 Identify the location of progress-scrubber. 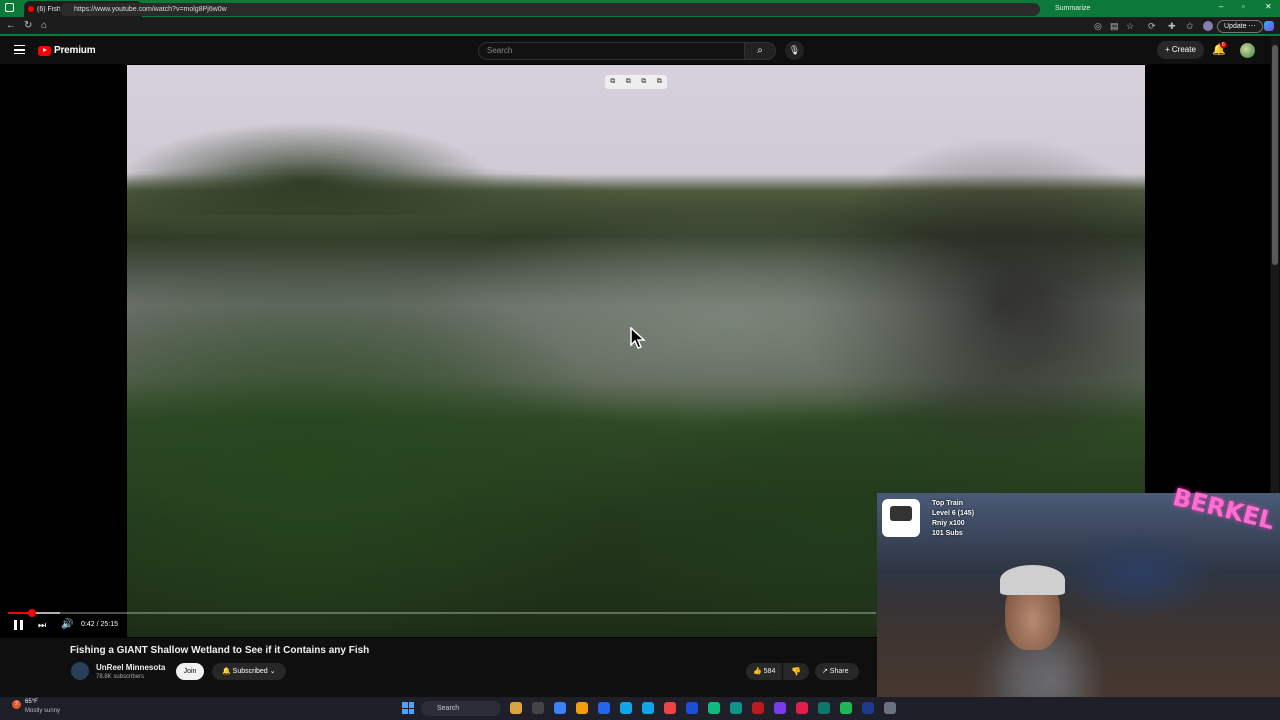
(32, 613).